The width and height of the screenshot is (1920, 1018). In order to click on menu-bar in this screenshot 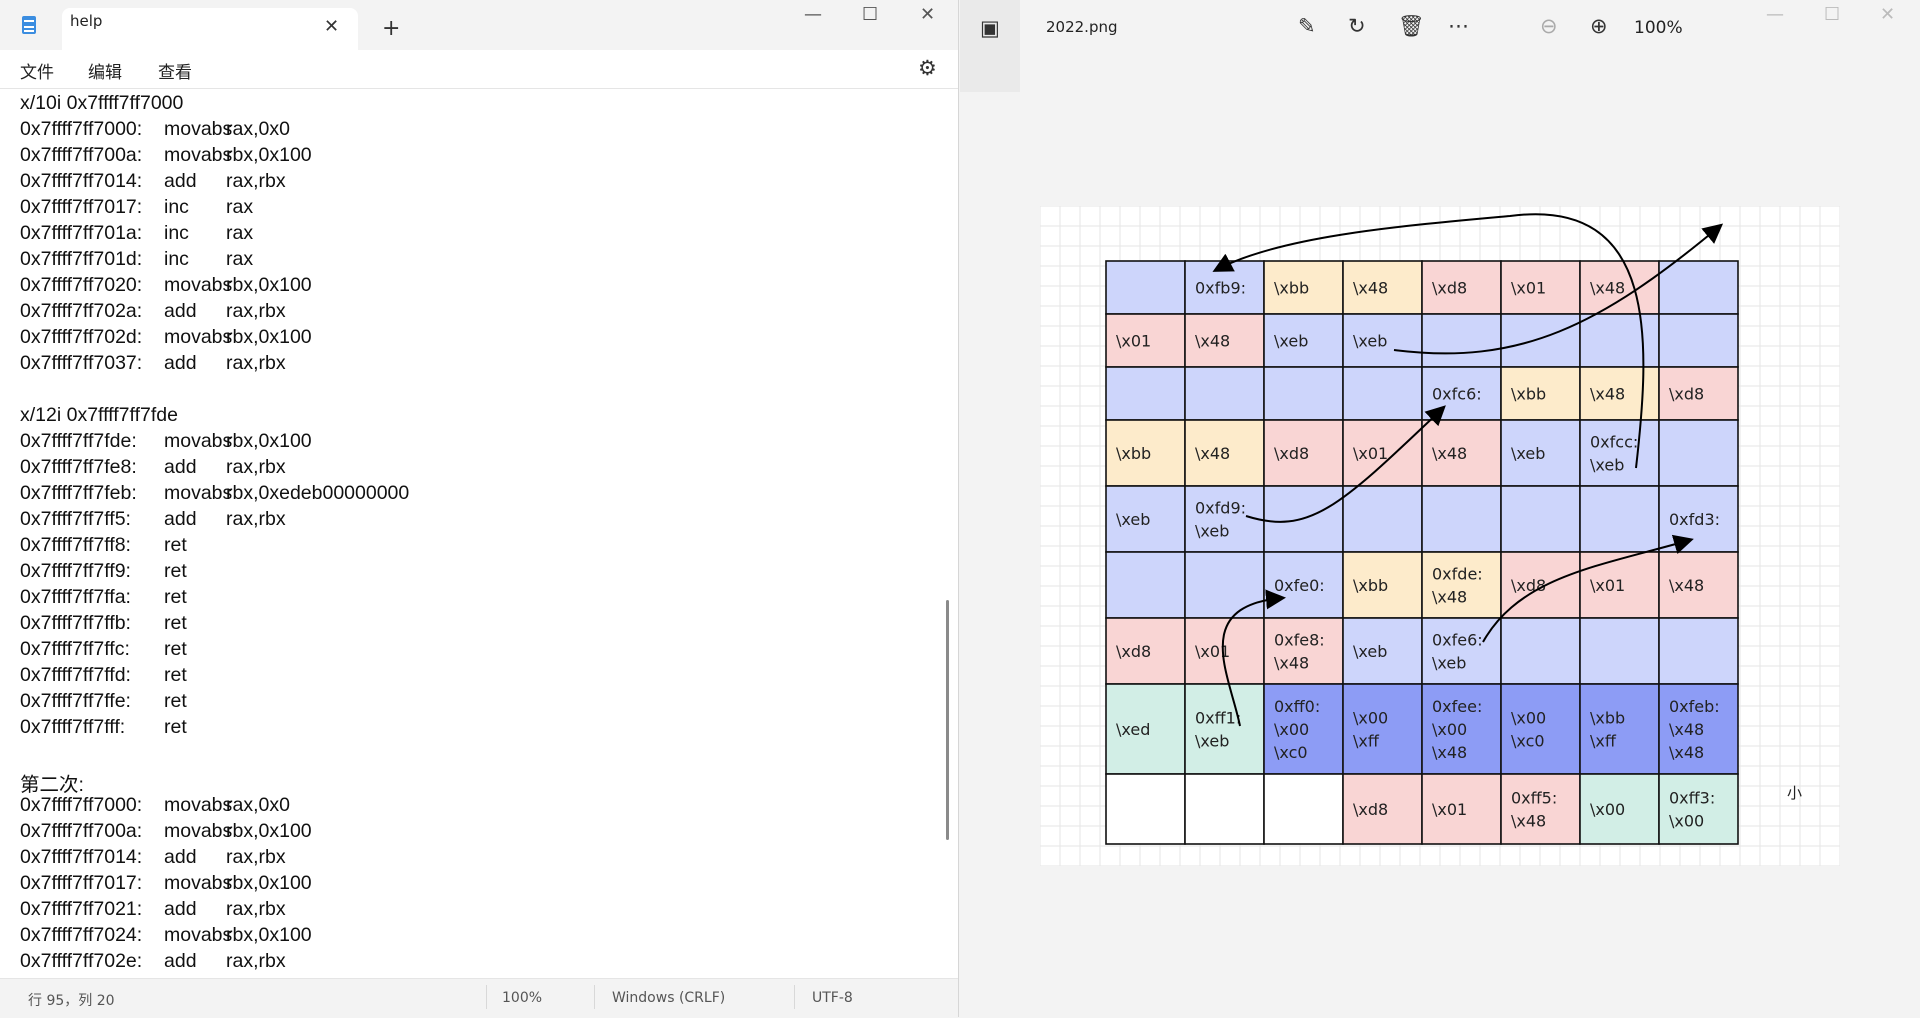, I will do `click(479, 69)`.